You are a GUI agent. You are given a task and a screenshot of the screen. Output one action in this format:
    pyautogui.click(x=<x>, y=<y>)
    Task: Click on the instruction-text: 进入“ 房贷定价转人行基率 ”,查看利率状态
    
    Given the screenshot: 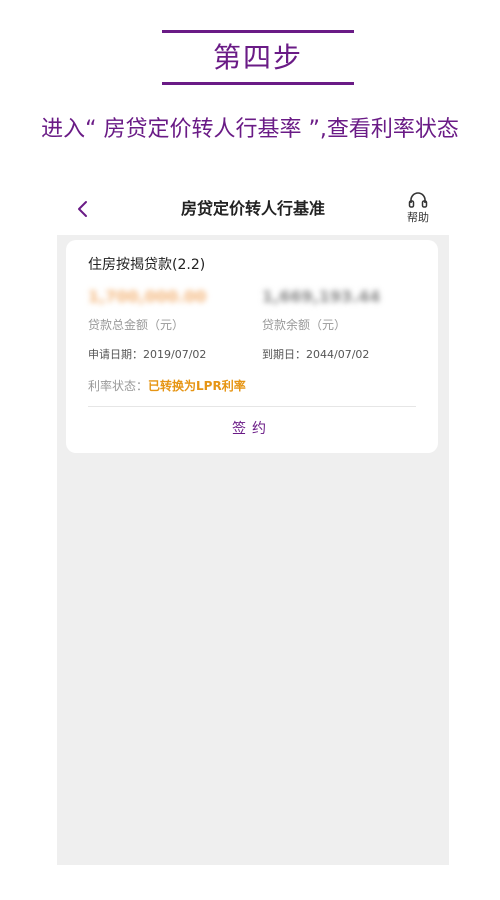 What is the action you would take?
    pyautogui.click(x=250, y=129)
    